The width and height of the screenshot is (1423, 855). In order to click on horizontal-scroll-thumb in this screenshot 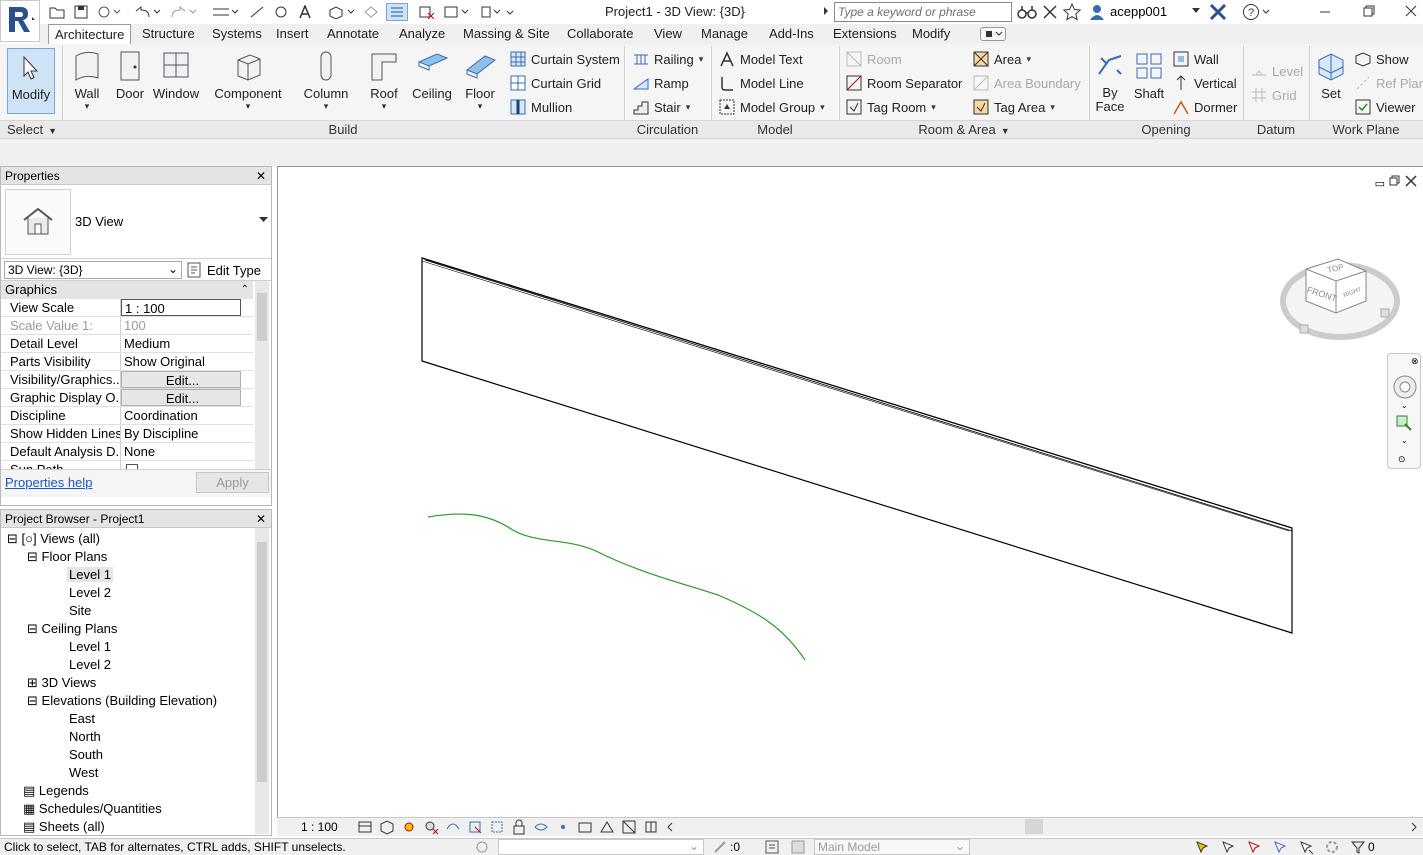, I will do `click(1034, 826)`.